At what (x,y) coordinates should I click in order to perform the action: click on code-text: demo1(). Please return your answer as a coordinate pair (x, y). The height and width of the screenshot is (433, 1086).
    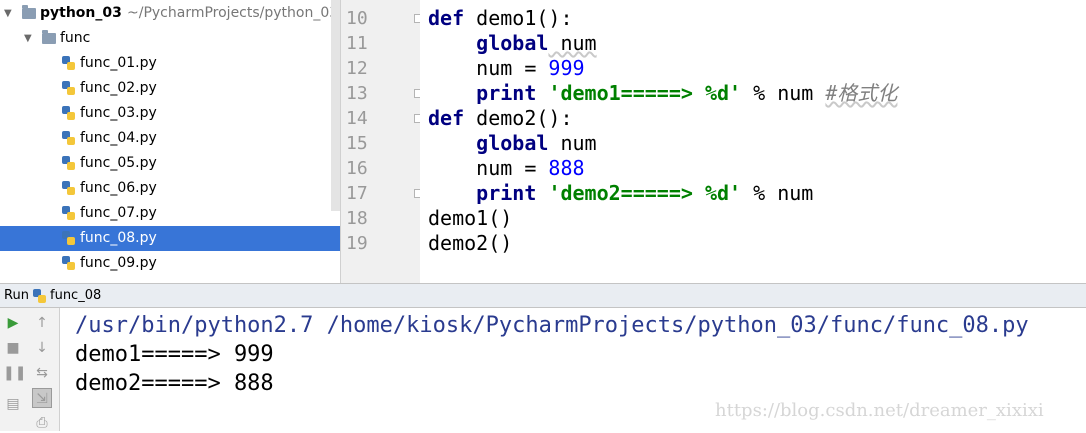
    Looking at the image, I should click on (470, 218).